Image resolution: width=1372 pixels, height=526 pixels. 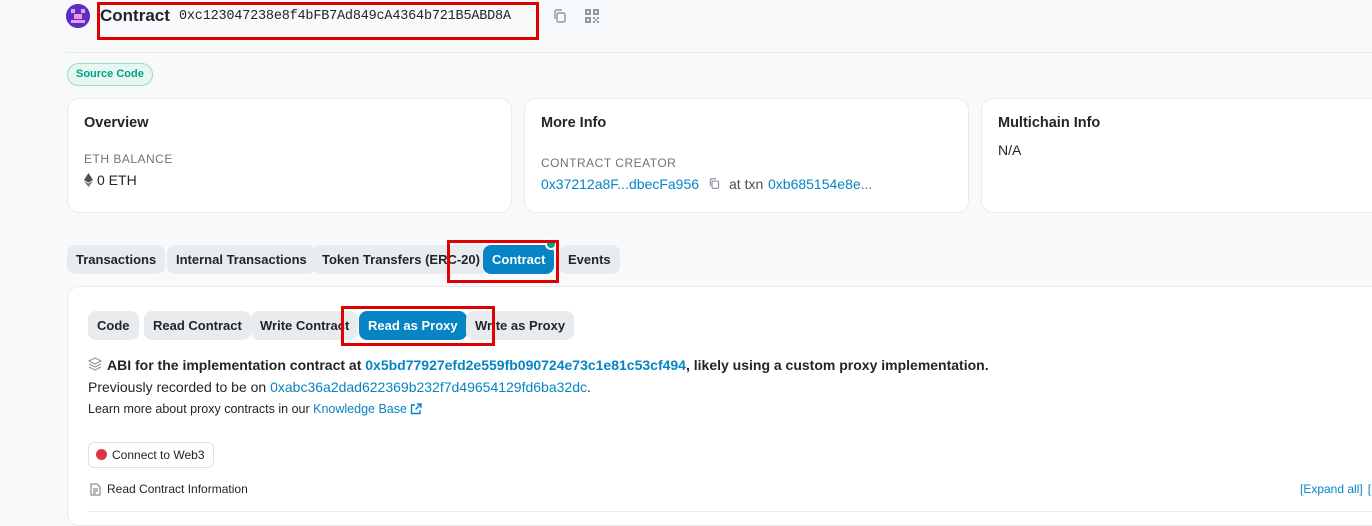 What do you see at coordinates (116, 123) in the screenshot?
I see `overview-title: Overview` at bounding box center [116, 123].